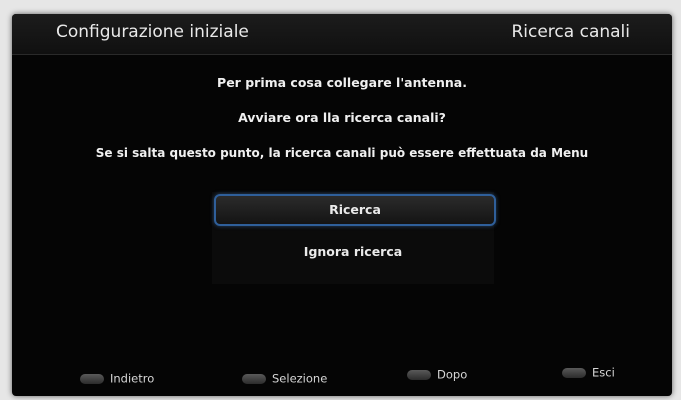  Describe the element at coordinates (132, 378) in the screenshot. I see `footer-back-label: Indietro` at that location.